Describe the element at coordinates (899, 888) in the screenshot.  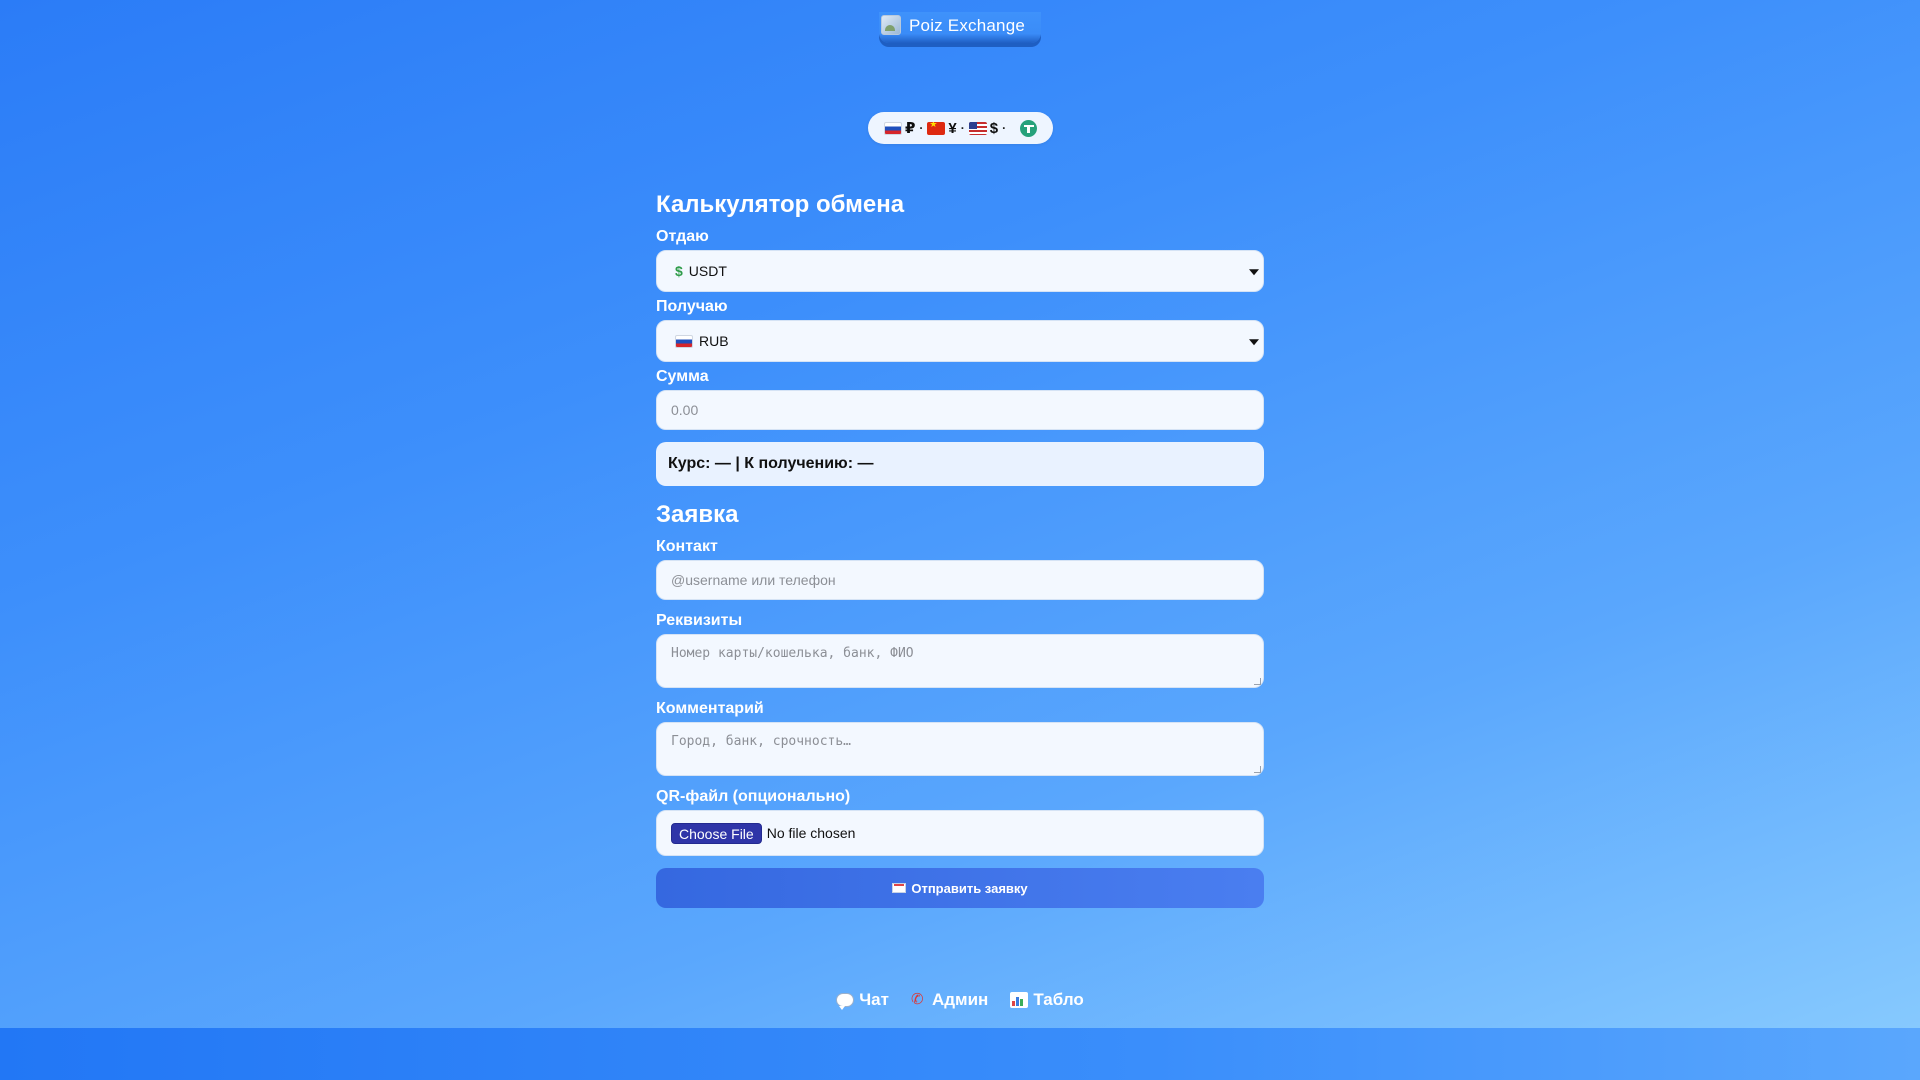
I see `envelope-icon` at that location.